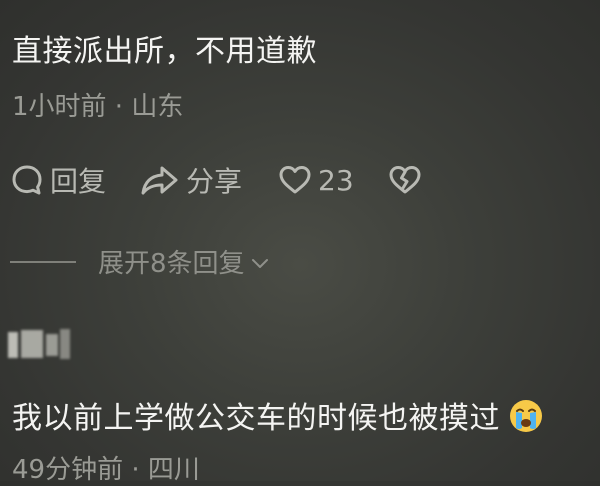  Describe the element at coordinates (171, 264) in the screenshot. I see `expand-replies-label: 展开8条回复` at that location.